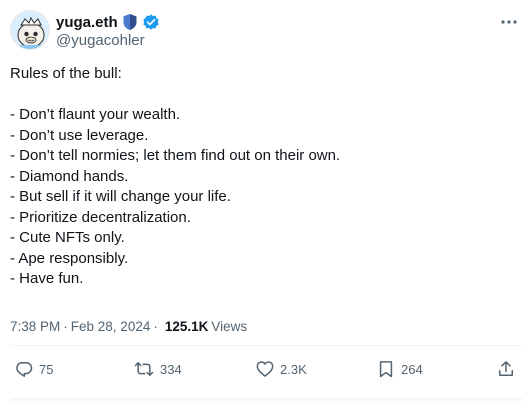 This screenshot has width=532, height=407. Describe the element at coordinates (47, 278) in the screenshot. I see `tweet-line: - Have fun.` at that location.